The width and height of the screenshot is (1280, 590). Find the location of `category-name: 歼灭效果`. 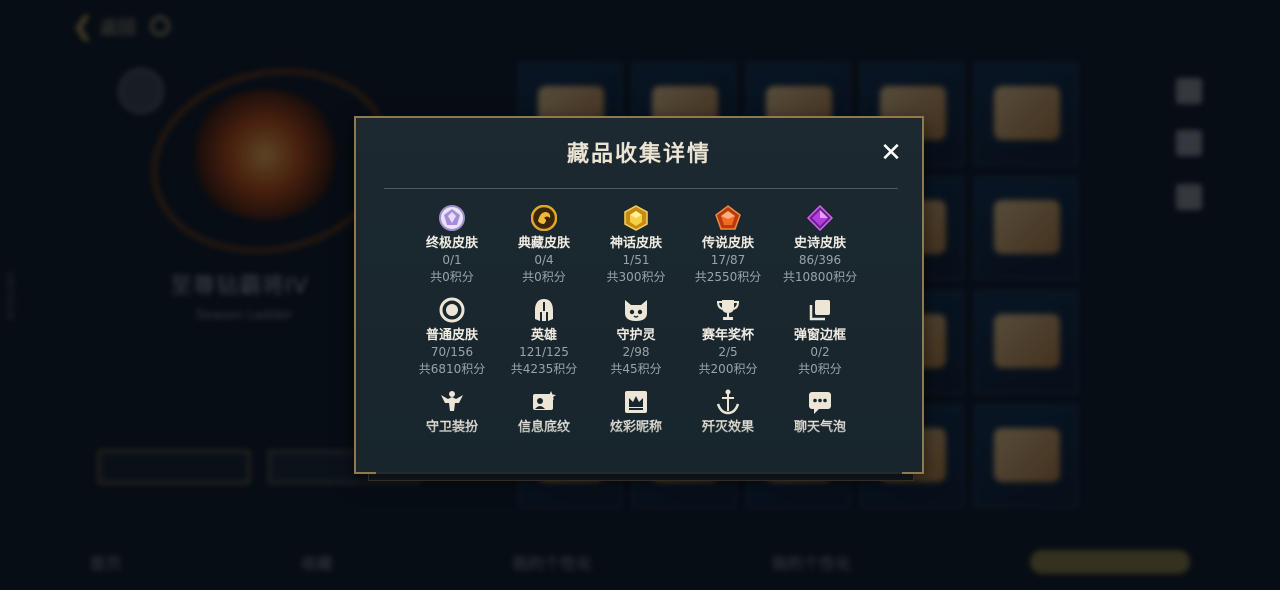

category-name: 歼灭效果 is located at coordinates (727, 427).